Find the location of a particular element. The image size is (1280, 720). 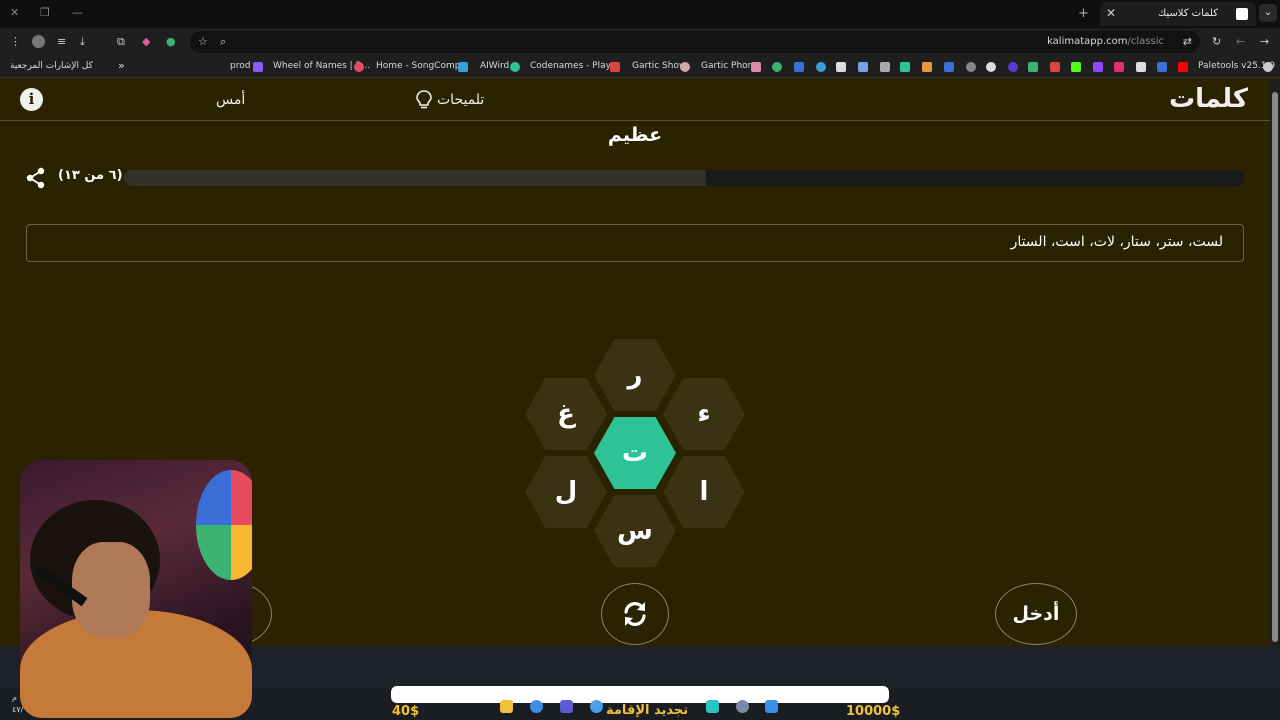

progress-count: (٦ من ١٣) is located at coordinates (90, 175).